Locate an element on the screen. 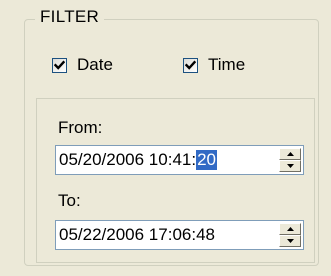 This screenshot has height=276, width=331. to-datetime-picker: 05/22/2006 17:06:48 is located at coordinates (179, 235).